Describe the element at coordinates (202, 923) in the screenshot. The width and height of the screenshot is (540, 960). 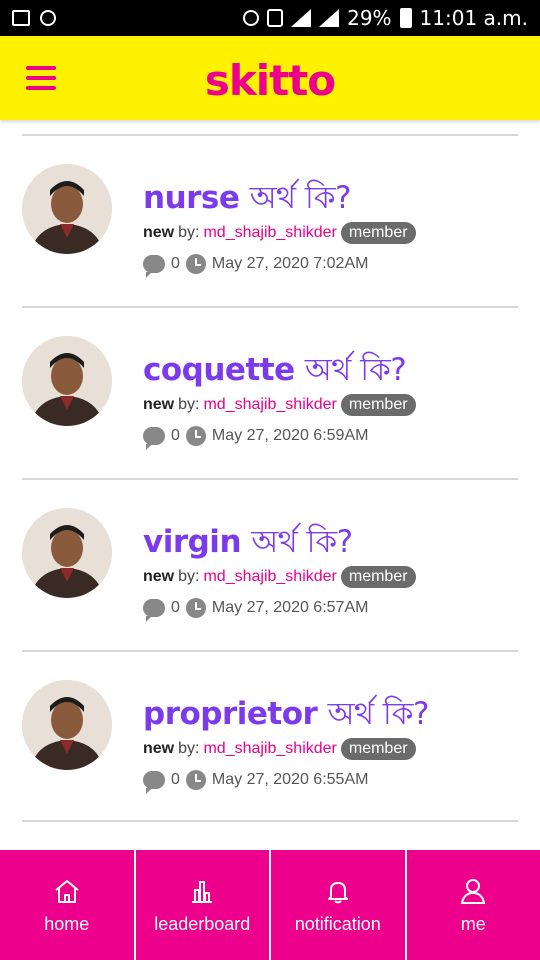
I see `tab-leaderboard-label: leaderboard` at that location.